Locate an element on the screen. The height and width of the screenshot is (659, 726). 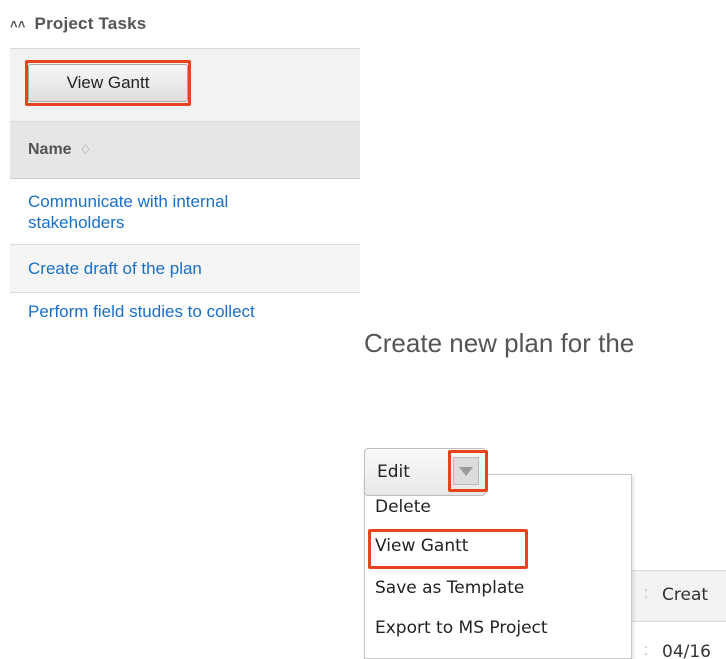
menu-item-save-as-template: Save as Template is located at coordinates (449, 588).